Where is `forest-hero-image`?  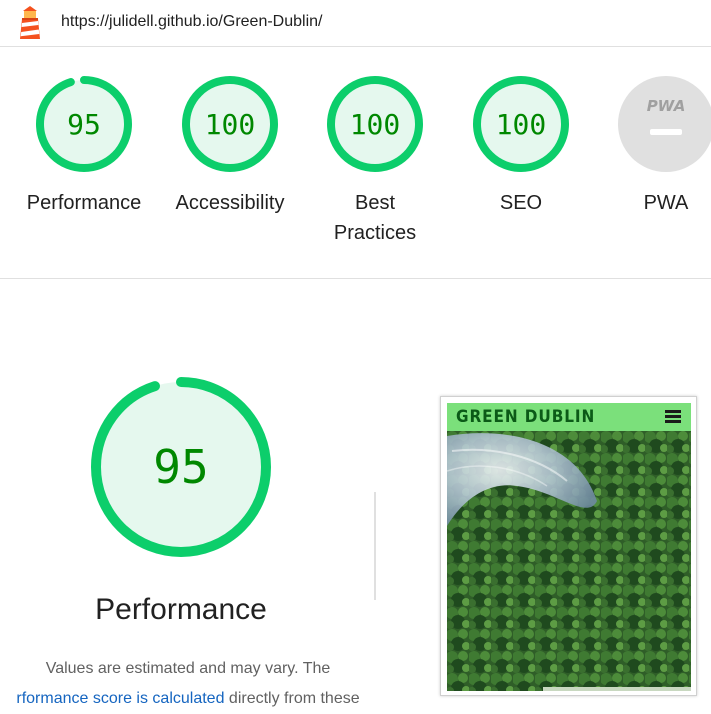
forest-hero-image is located at coordinates (569, 561).